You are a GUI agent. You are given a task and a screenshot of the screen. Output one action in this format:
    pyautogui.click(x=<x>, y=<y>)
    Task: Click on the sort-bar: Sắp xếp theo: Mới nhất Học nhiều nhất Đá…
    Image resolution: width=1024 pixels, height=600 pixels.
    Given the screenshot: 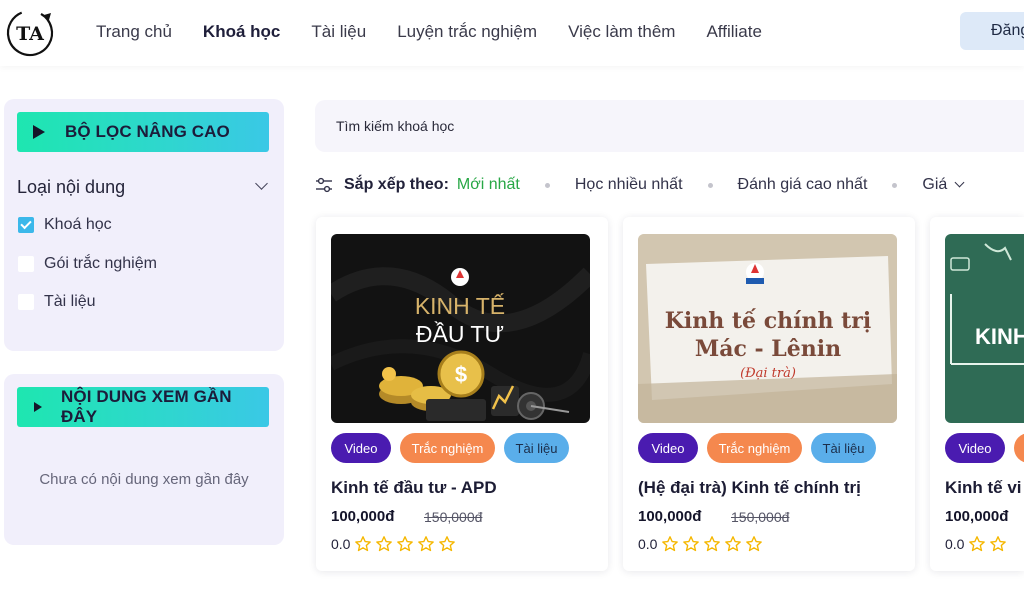 What is the action you would take?
    pyautogui.click(x=640, y=185)
    